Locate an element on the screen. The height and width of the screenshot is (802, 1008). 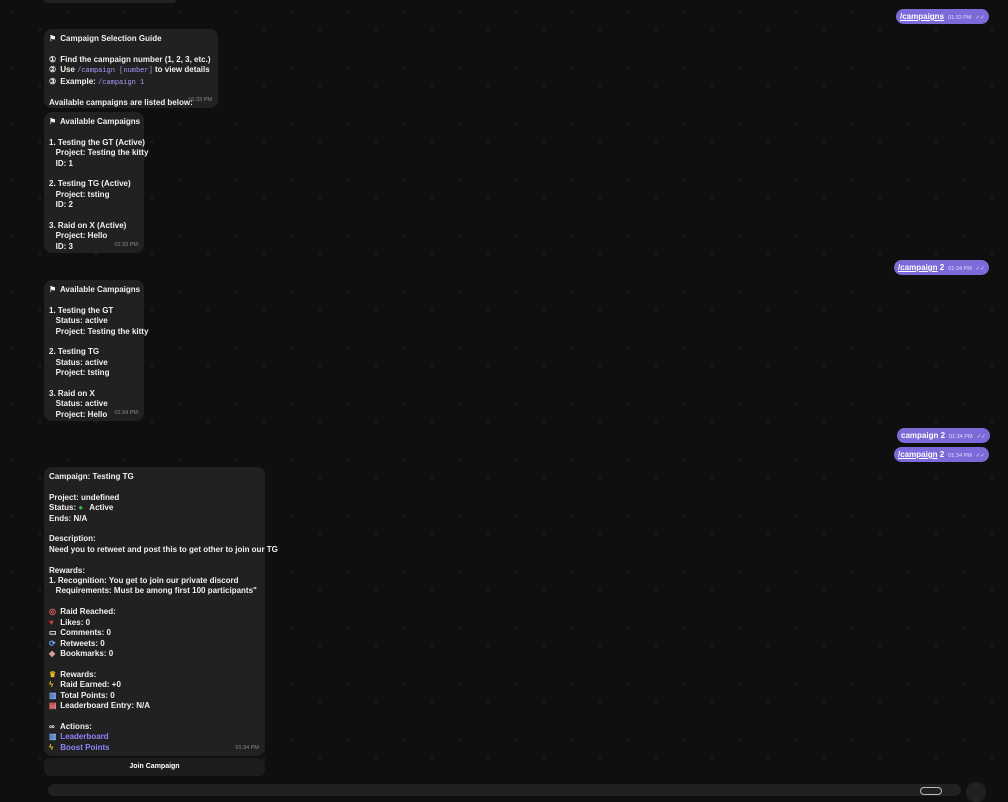
list-line: 2. Testing TG is located at coordinates (74, 352).